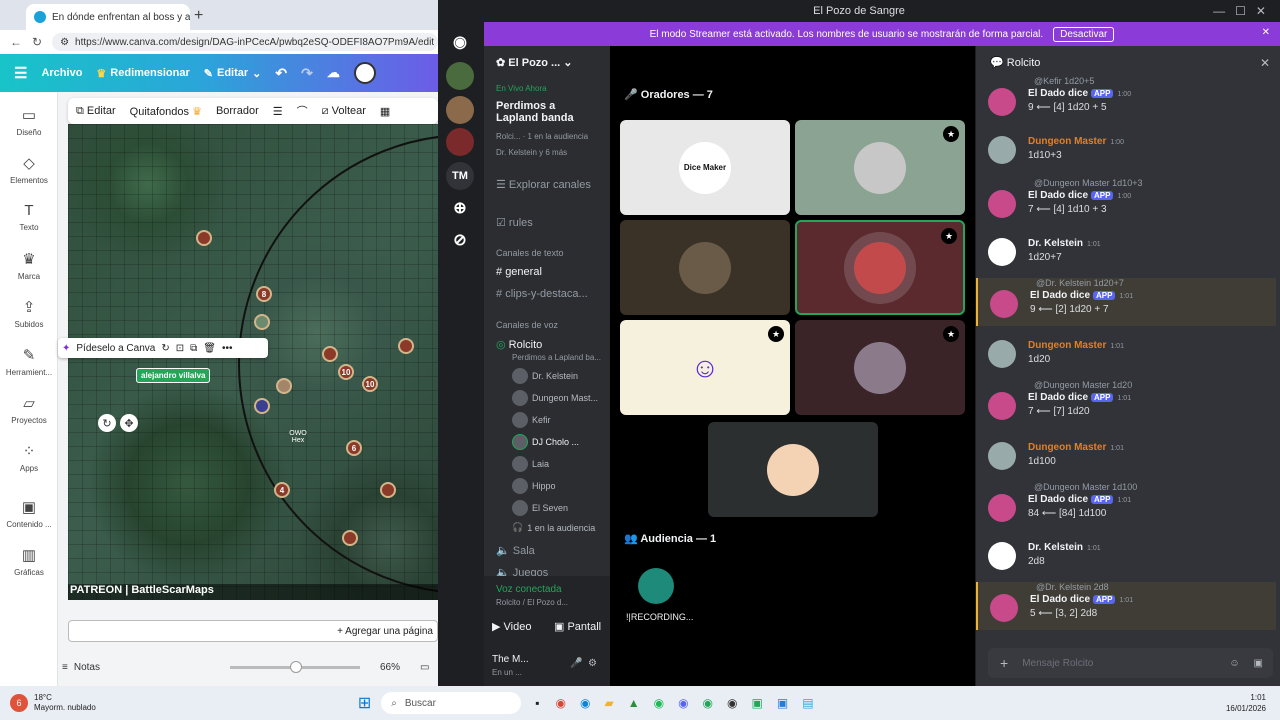  Describe the element at coordinates (634, 703) in the screenshot. I see `app-icon: ▲` at that location.